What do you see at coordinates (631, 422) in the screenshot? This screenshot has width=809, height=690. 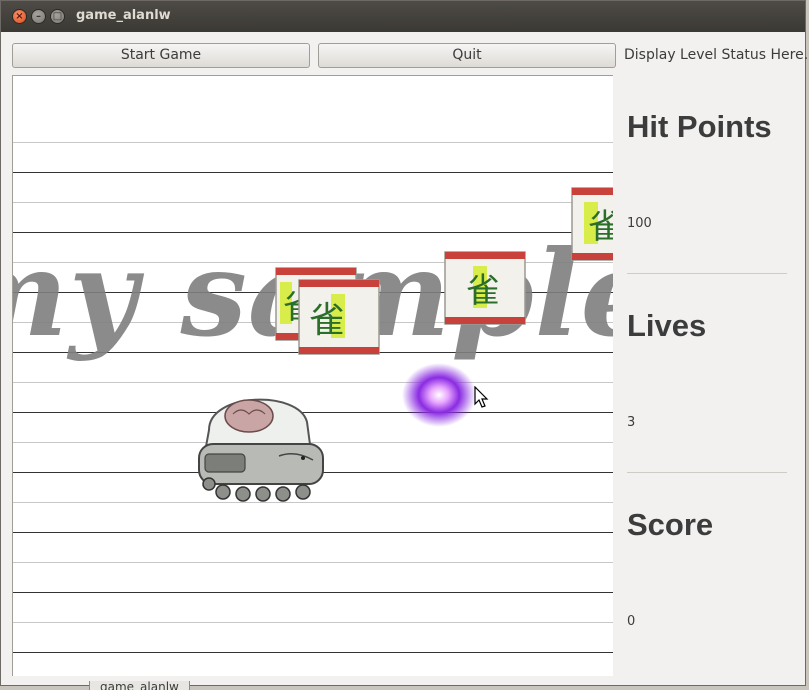 I see `lives-value: 3` at bounding box center [631, 422].